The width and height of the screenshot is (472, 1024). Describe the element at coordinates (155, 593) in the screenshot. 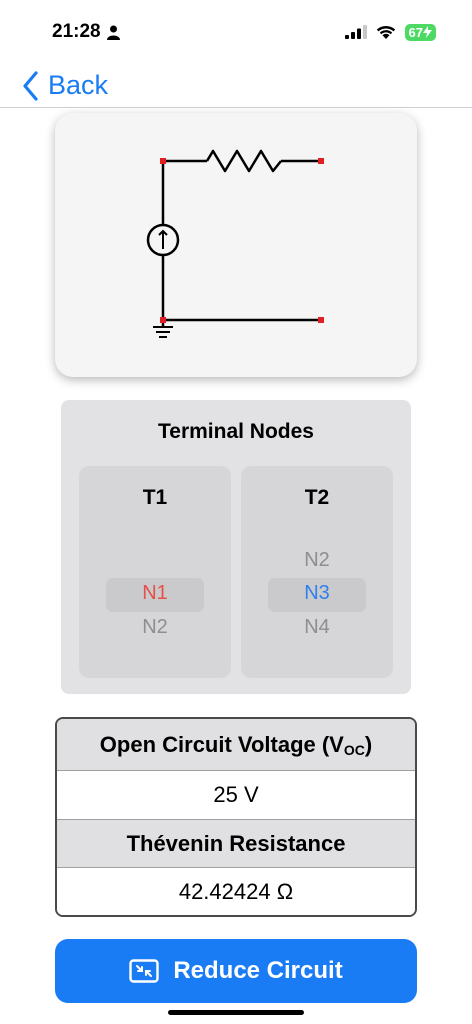

I see `picker-option-selected: N1` at that location.